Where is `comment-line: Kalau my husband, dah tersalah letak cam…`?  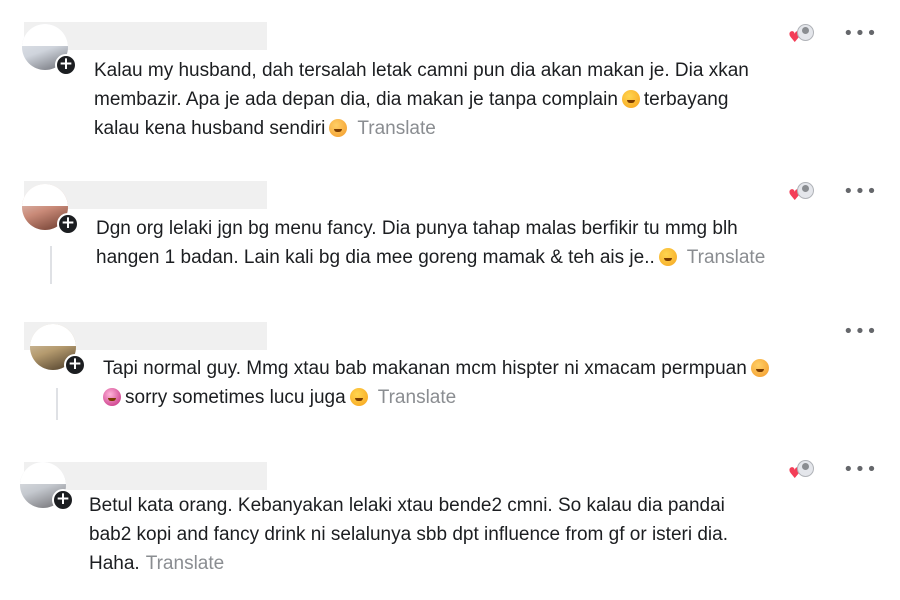 comment-line: Kalau my husband, dah tersalah letak cam… is located at coordinates (421, 70).